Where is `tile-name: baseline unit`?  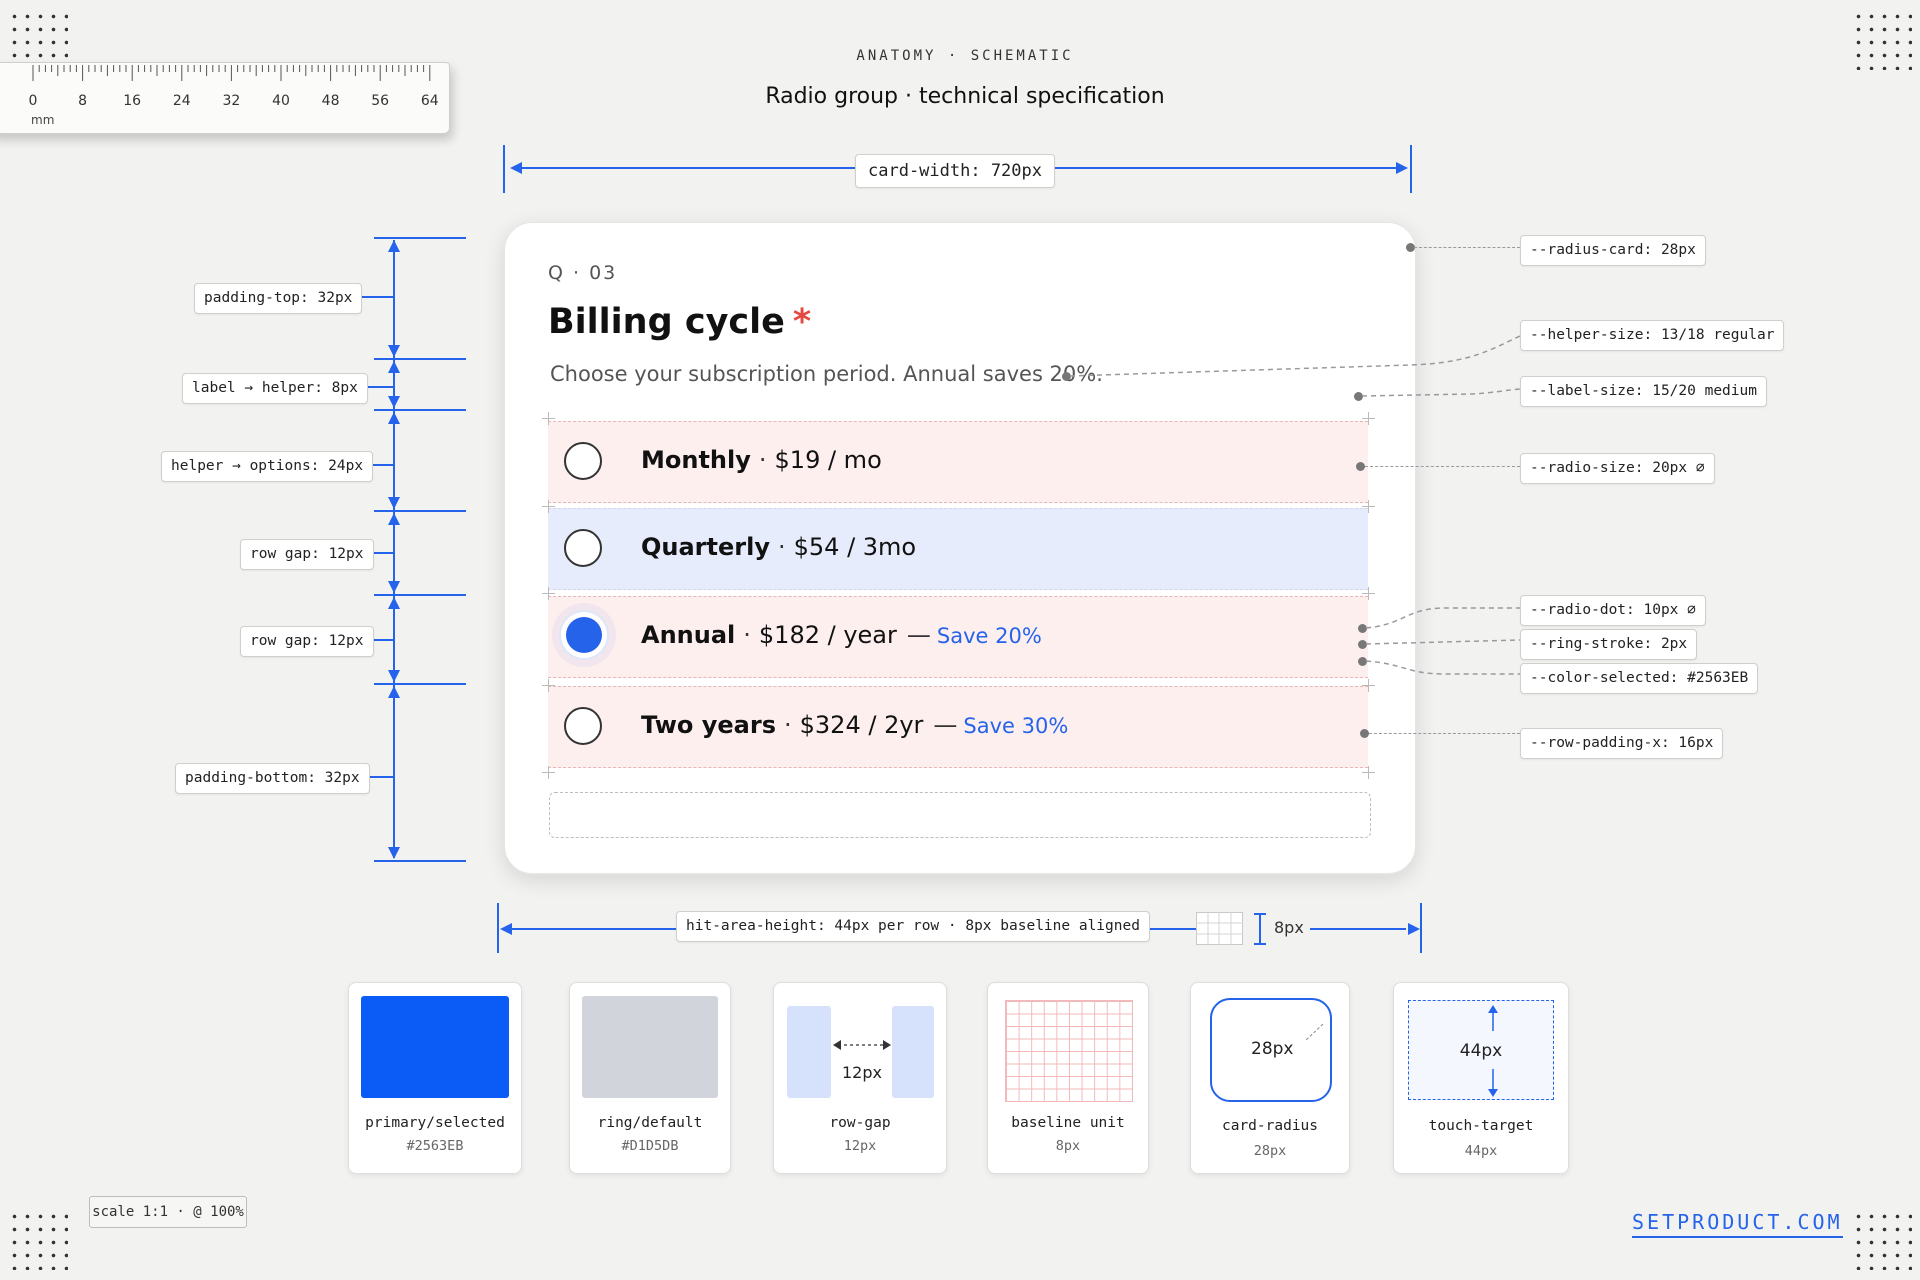 tile-name: baseline unit is located at coordinates (1068, 1123).